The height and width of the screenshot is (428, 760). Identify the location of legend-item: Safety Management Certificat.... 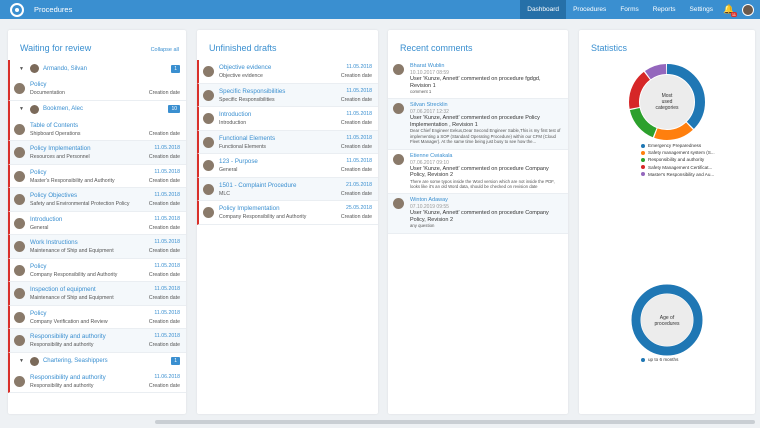
(678, 167).